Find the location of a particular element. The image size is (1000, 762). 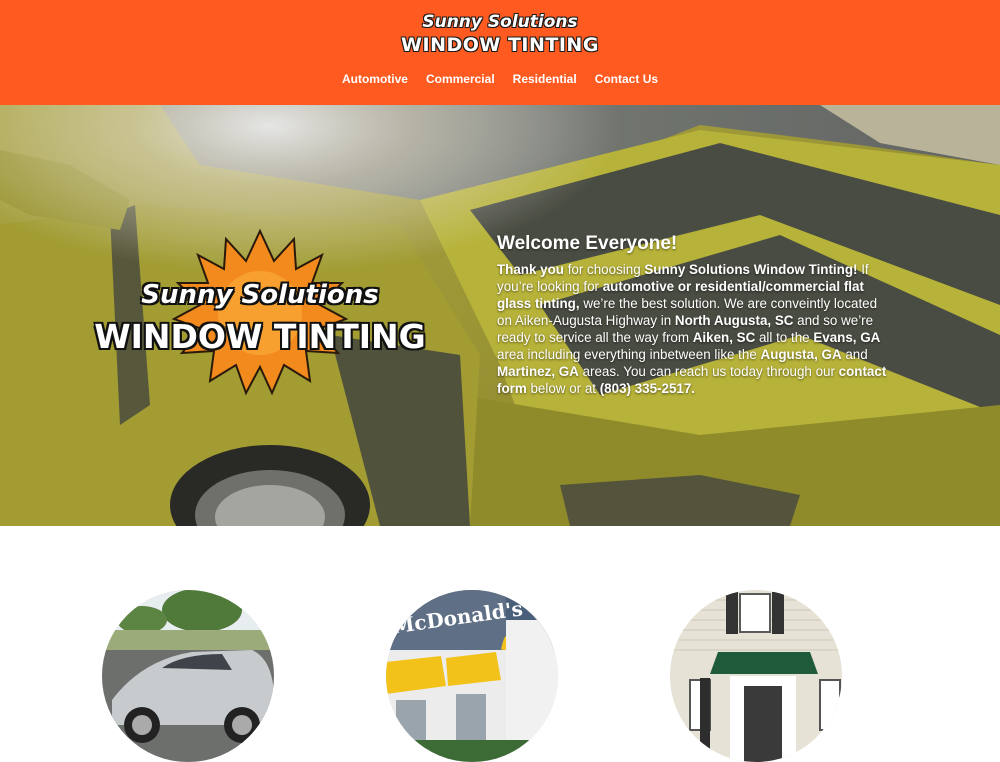

text-bold: Thank you is located at coordinates (530, 269).